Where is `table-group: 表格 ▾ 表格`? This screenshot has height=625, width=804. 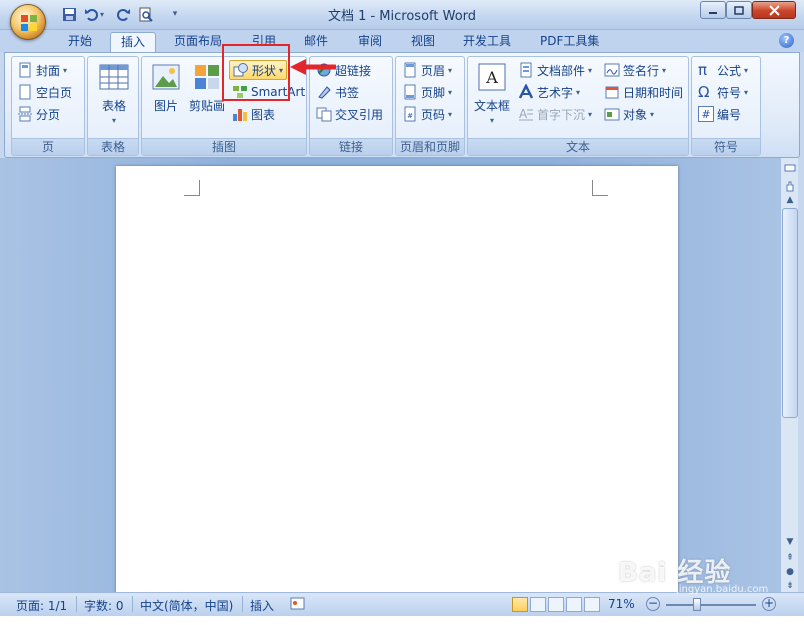
table-group: 表格 ▾ 表格 is located at coordinates (113, 106).